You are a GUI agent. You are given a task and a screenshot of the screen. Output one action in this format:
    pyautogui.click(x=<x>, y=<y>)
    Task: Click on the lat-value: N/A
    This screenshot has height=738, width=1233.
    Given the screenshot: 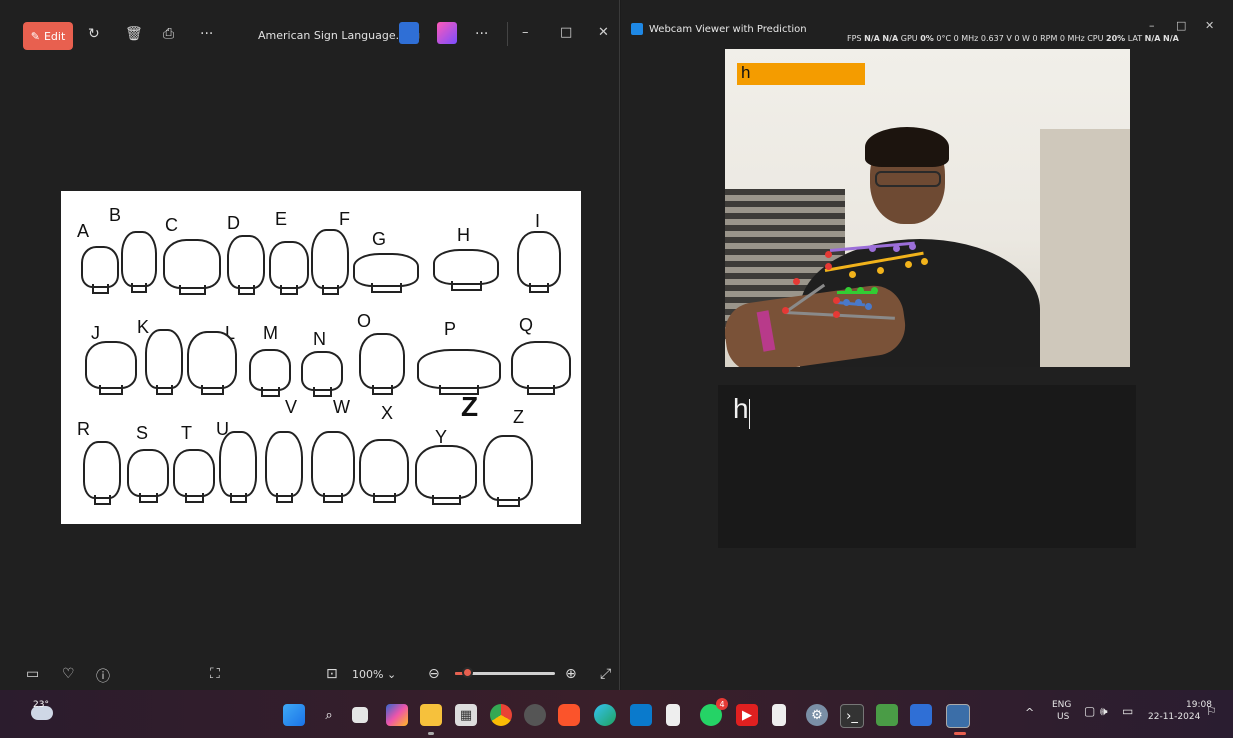 What is the action you would take?
    pyautogui.click(x=1152, y=38)
    